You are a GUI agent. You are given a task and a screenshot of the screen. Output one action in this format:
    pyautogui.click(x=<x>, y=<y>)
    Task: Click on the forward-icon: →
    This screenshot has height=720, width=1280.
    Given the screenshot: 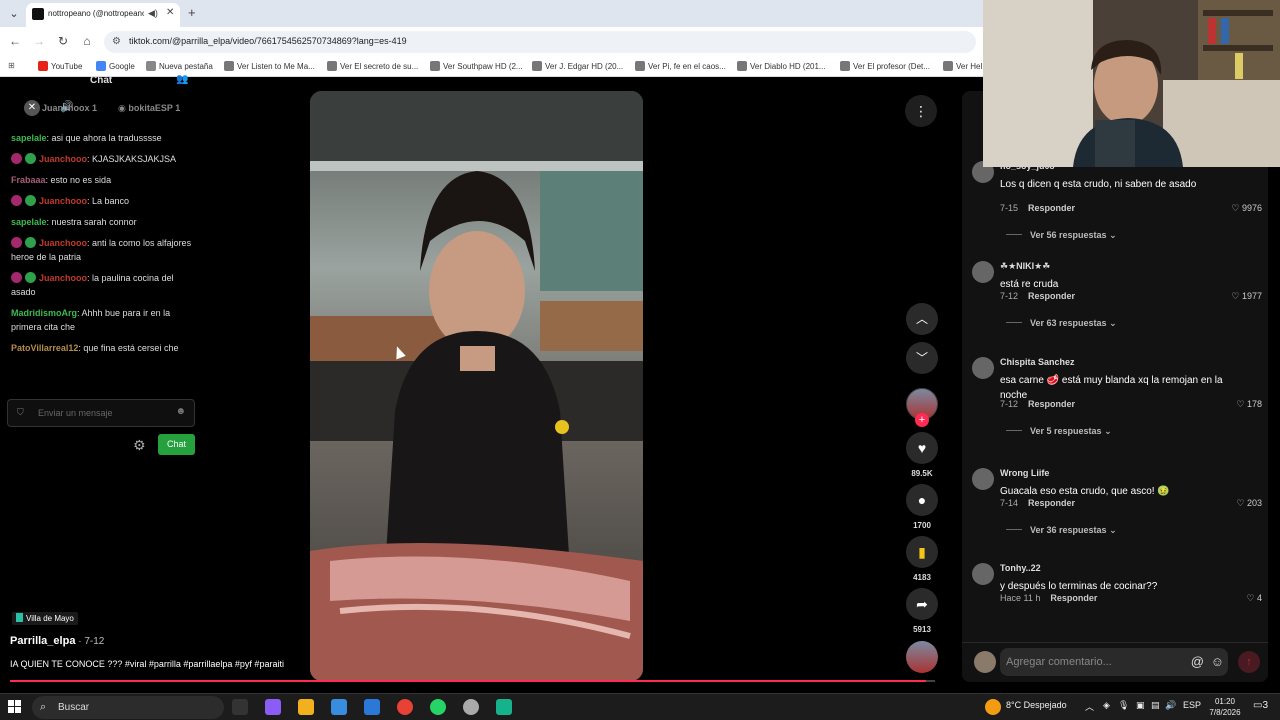 What is the action you would take?
    pyautogui.click(x=39, y=41)
    